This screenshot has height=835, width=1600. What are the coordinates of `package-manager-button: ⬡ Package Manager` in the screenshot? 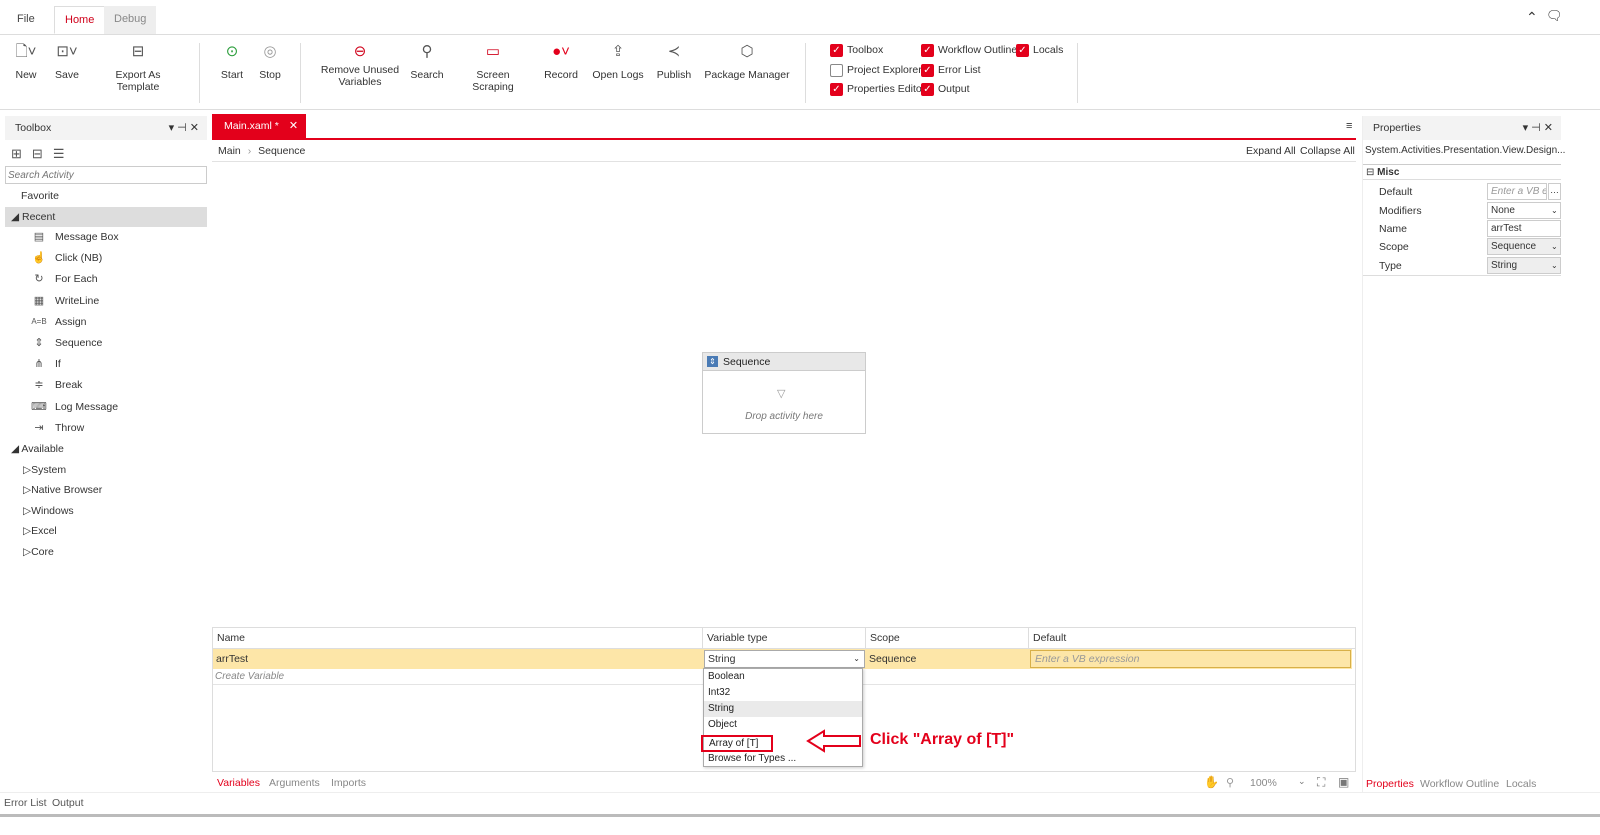 It's located at (747, 61).